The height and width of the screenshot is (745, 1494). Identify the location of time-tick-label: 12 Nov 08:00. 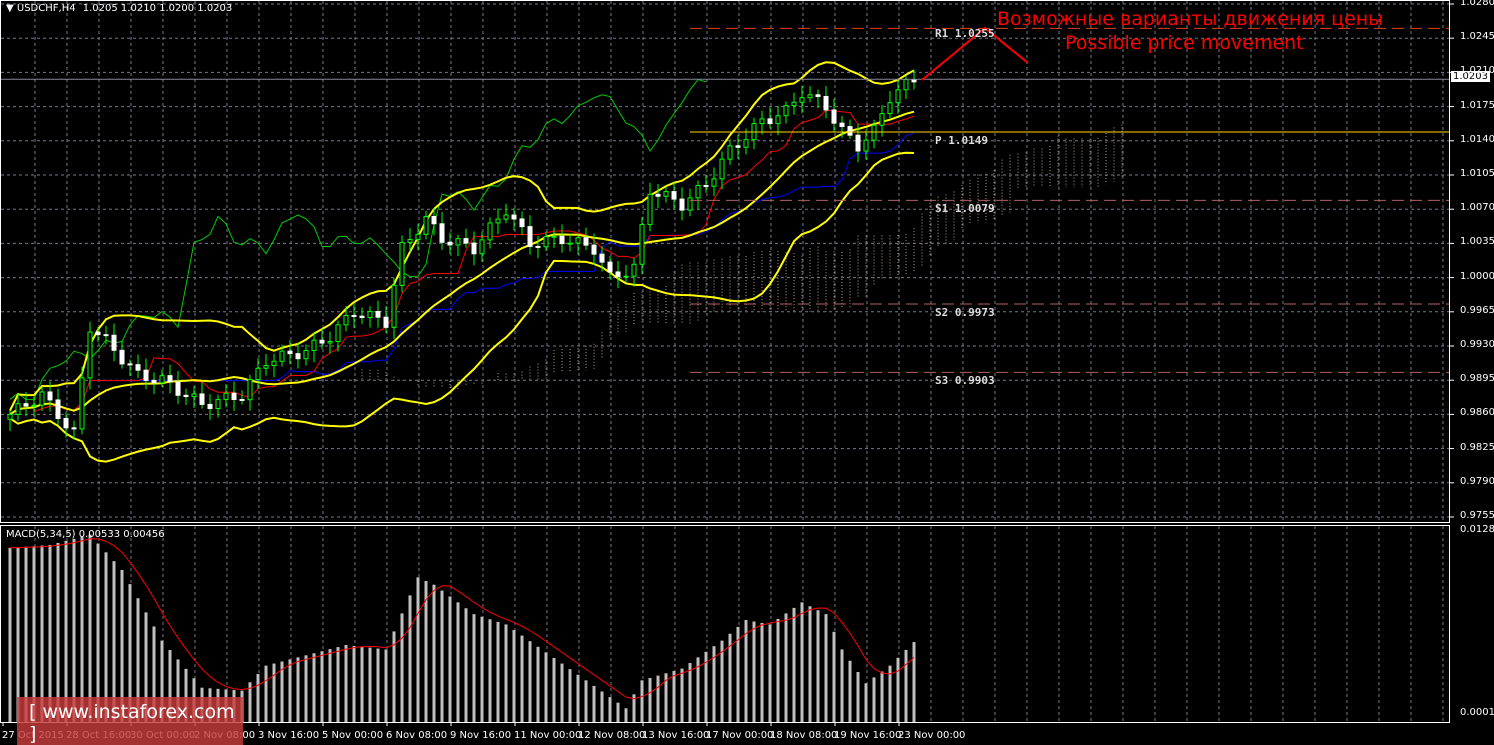
(612, 735).